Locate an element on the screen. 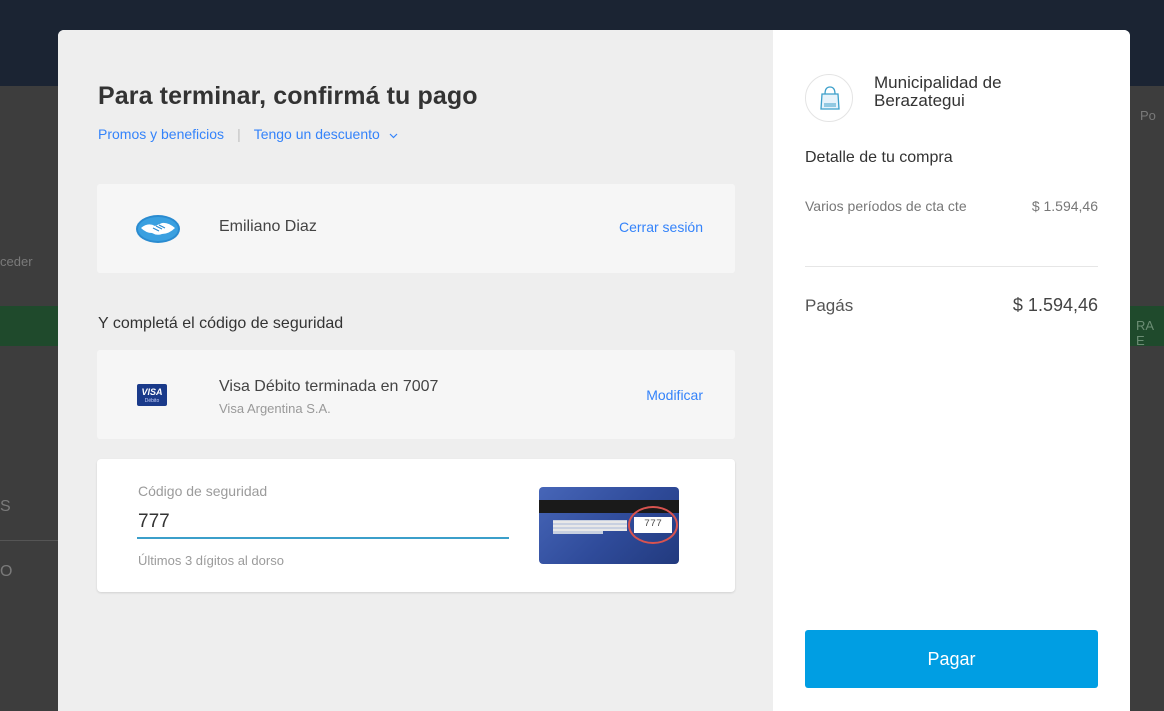 The height and width of the screenshot is (711, 1164). purchase-item-amount: $ 1.594,46 is located at coordinates (1064, 206).